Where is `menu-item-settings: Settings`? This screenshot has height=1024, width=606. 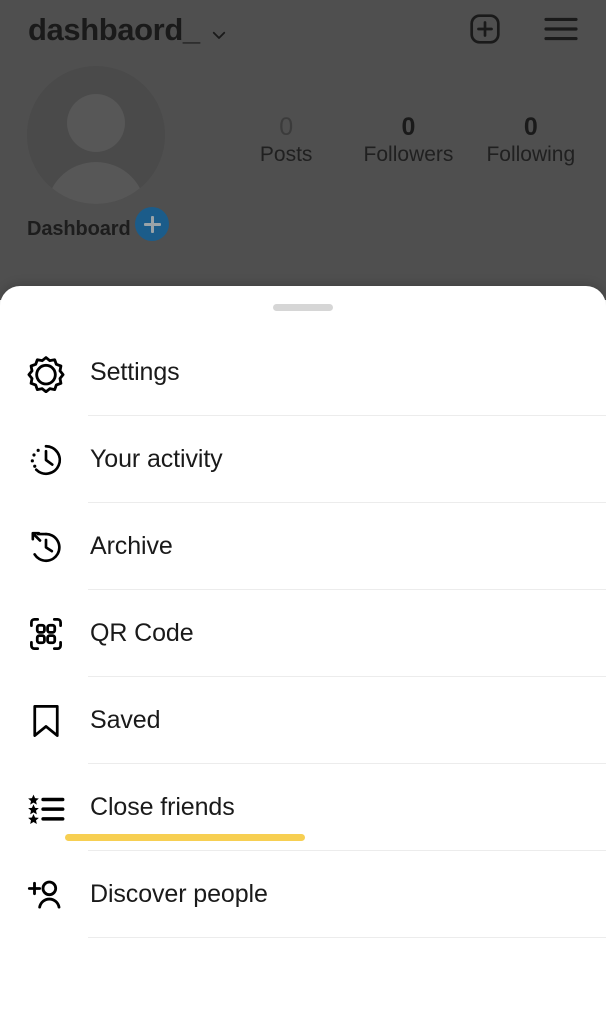
menu-item-settings: Settings is located at coordinates (303, 372).